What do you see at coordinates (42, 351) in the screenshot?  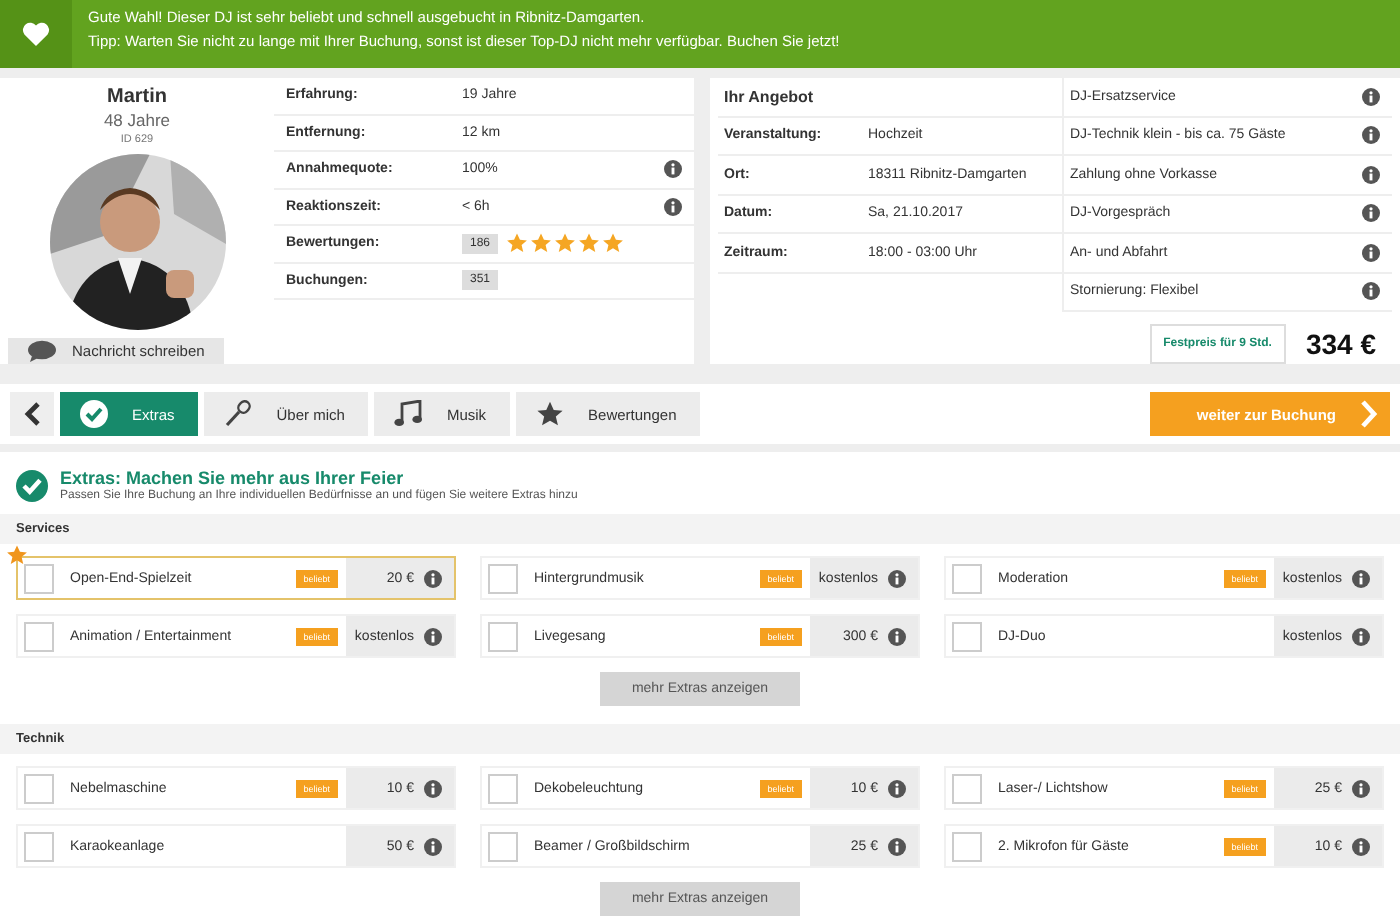 I see `speech-bubble-icon` at bounding box center [42, 351].